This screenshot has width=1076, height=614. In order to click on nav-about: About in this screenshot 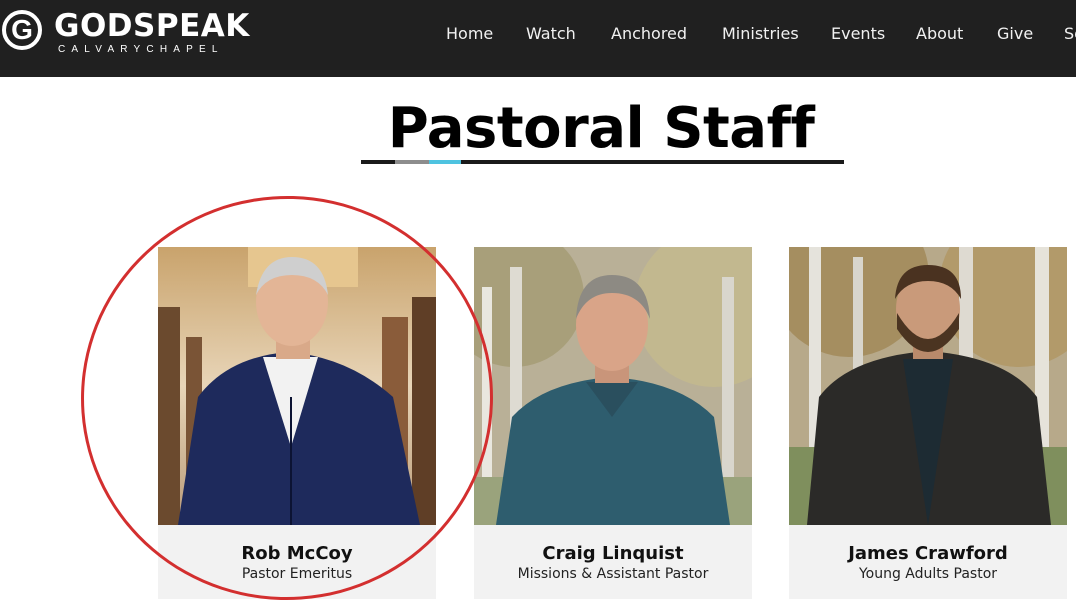, I will do `click(939, 33)`.